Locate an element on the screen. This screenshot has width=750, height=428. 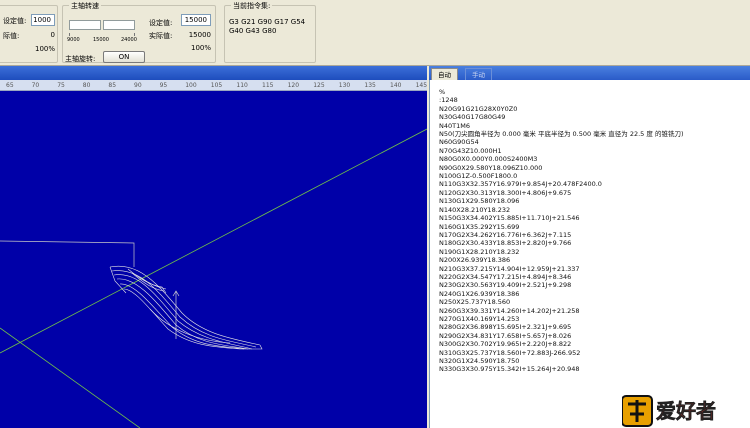
gcode-line: N190G1X28.210Y18.232 is located at coordinates (479, 251).